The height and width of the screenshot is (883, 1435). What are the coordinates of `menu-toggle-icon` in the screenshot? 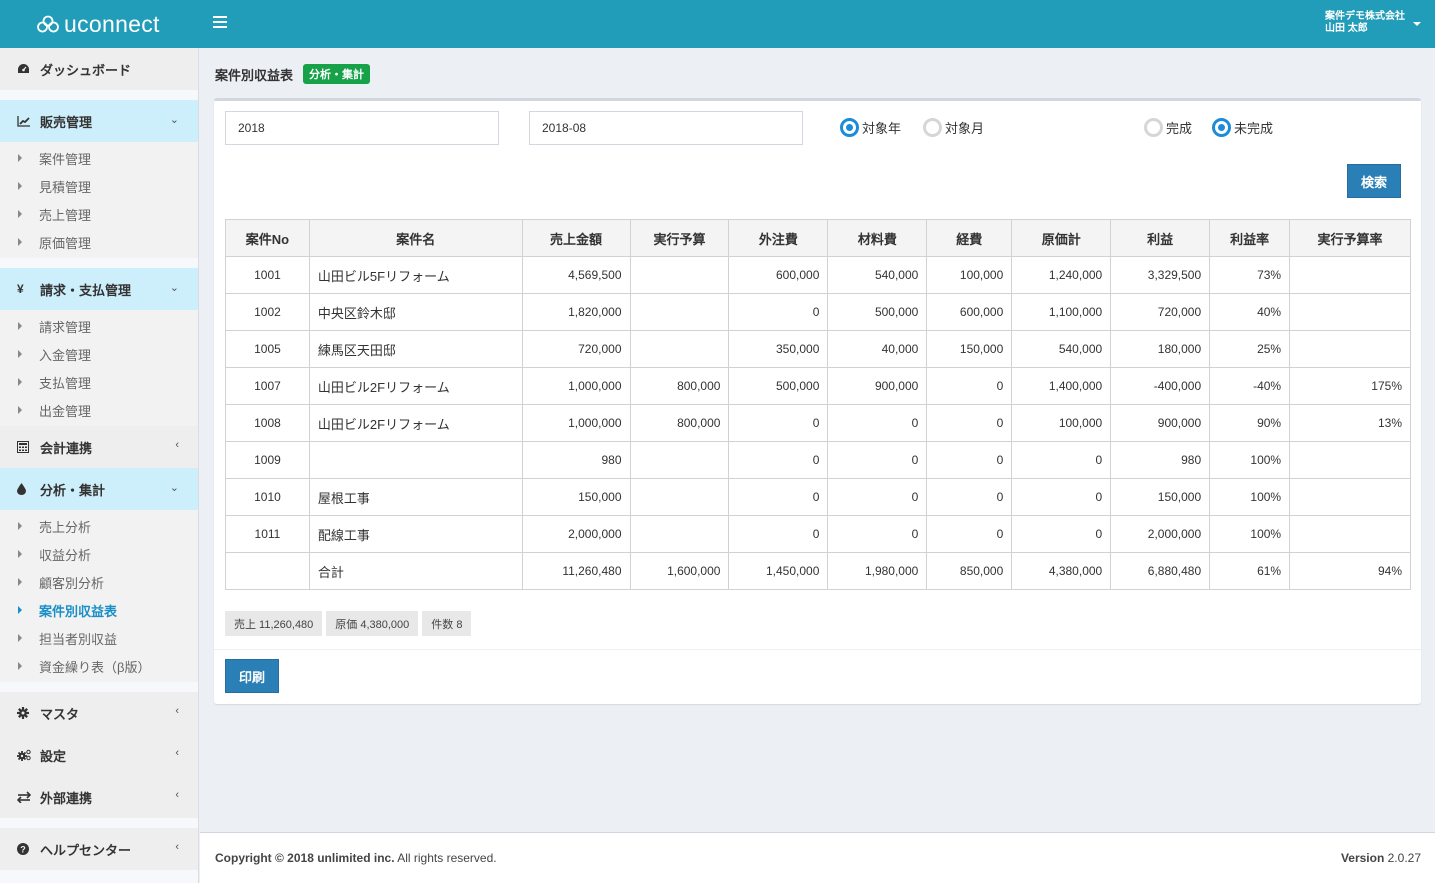 It's located at (220, 23).